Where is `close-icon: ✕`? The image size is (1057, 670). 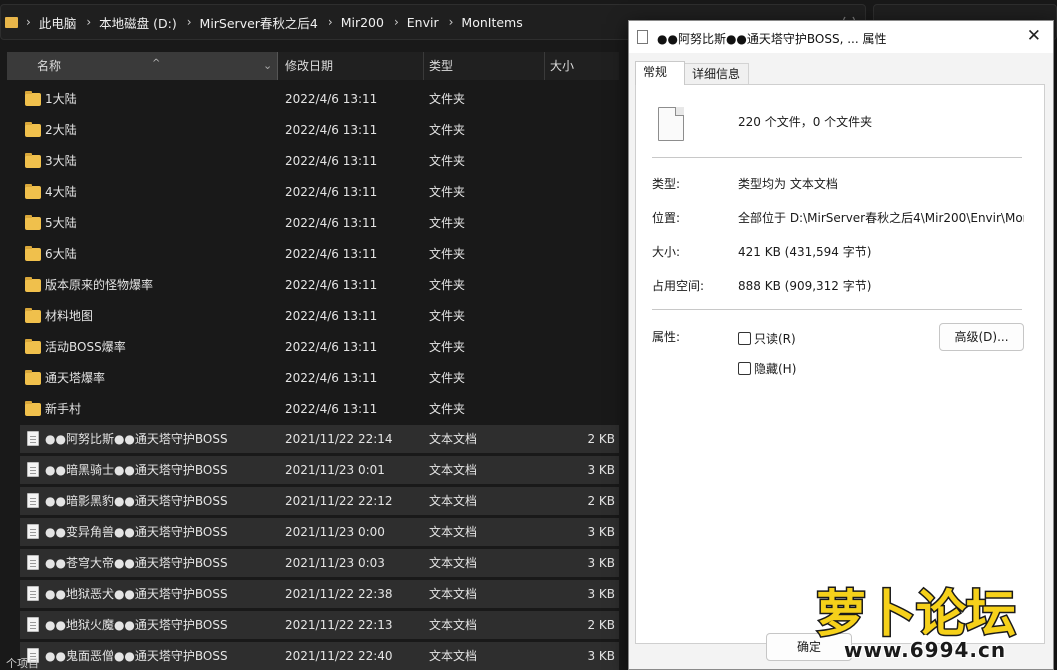
close-icon: ✕ is located at coordinates (1034, 36).